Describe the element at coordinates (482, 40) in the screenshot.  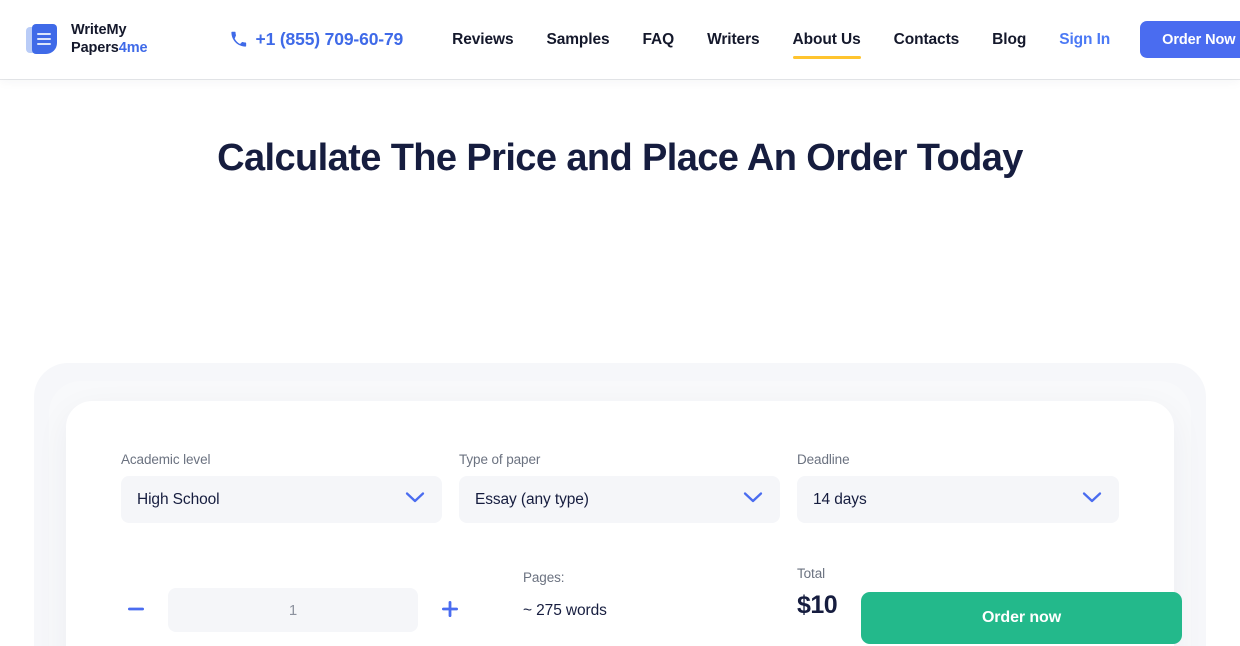
I see `nav-item-reviews: Reviews` at that location.